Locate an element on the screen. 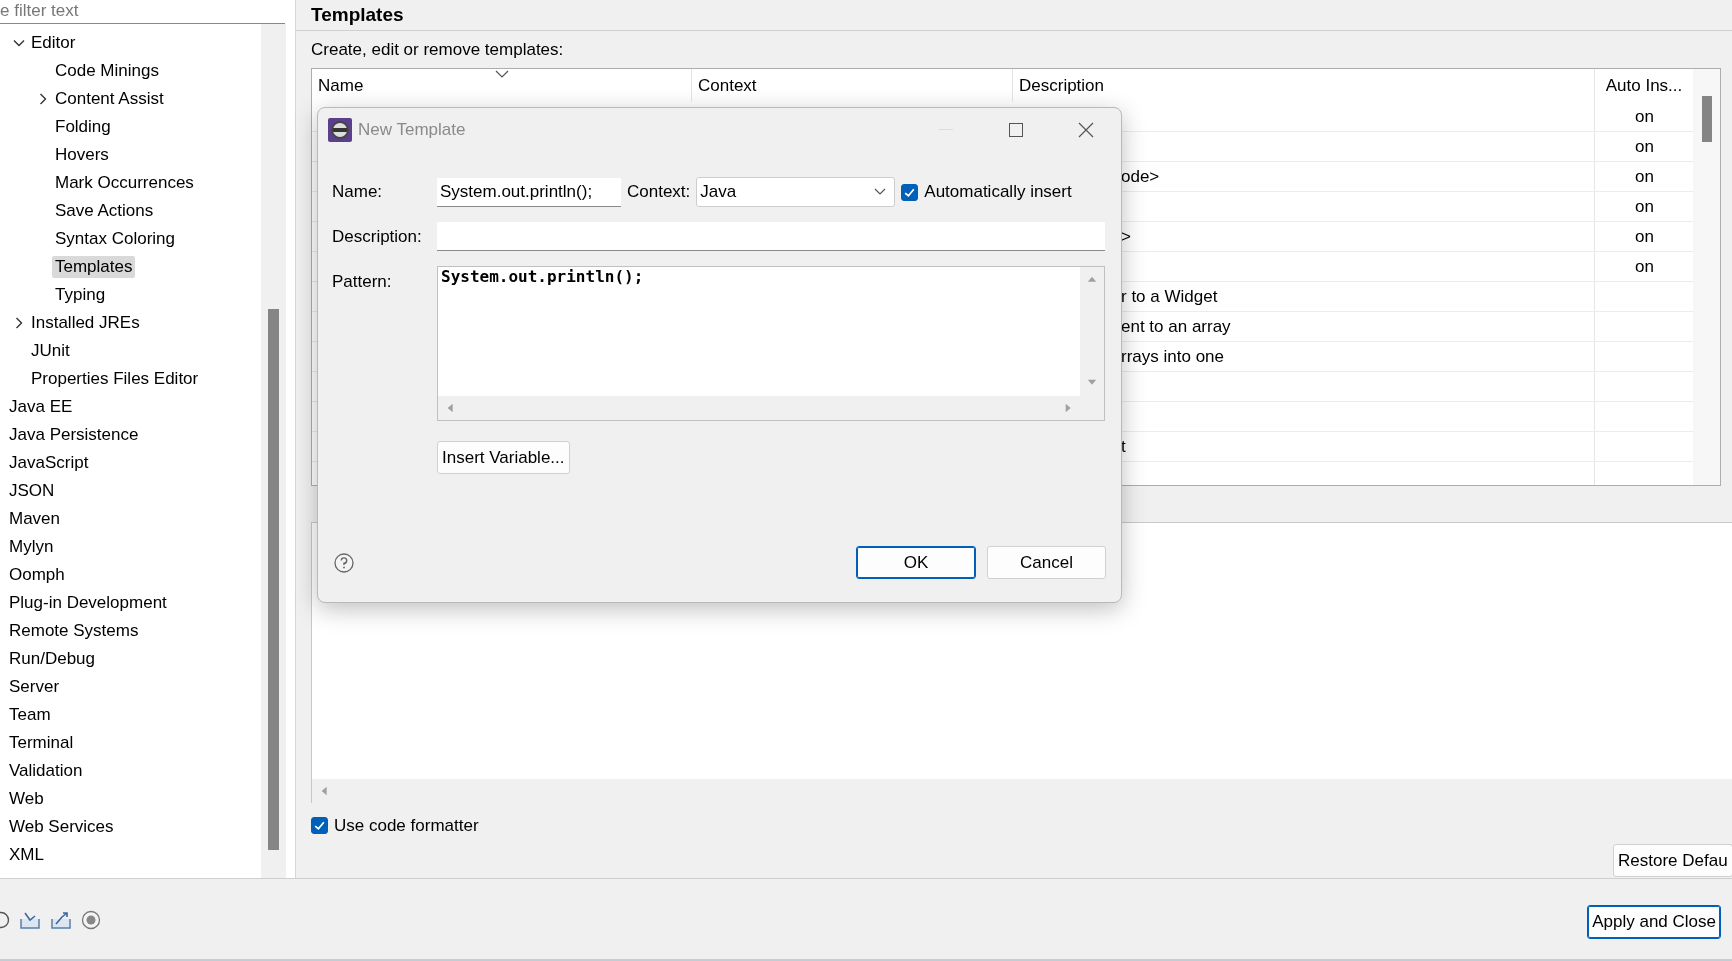  tree-item: Typing is located at coordinates (80, 295).